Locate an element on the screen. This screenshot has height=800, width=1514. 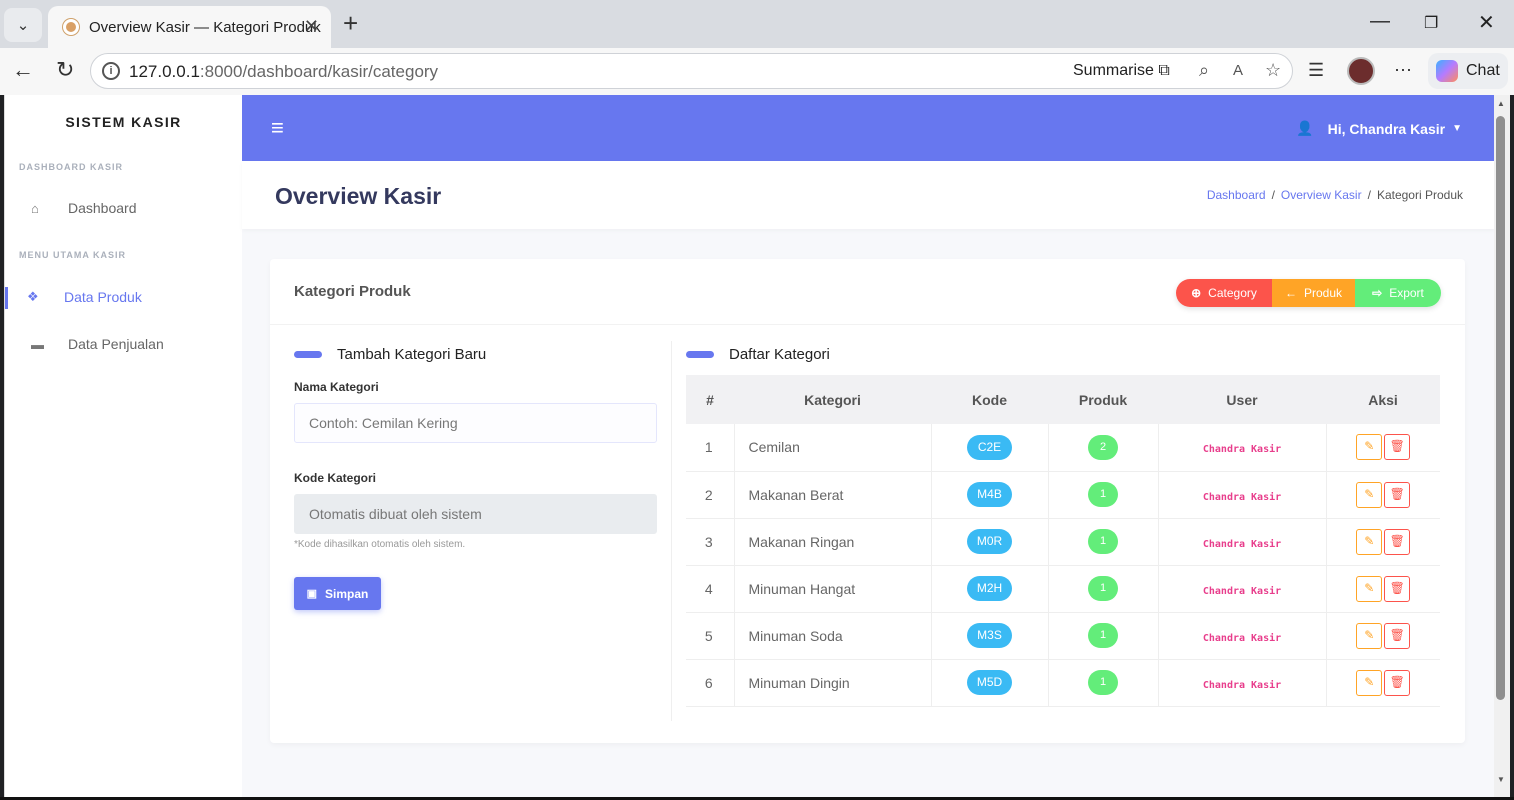
sidebar-item-dashboard: ⌂ Dashboard is located at coordinates (123, 208).